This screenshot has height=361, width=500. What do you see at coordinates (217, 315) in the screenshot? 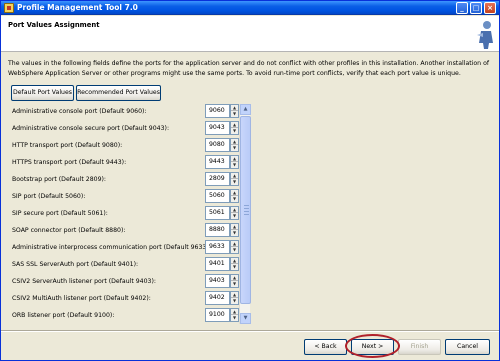
I see `port-input: 9100` at bounding box center [217, 315].